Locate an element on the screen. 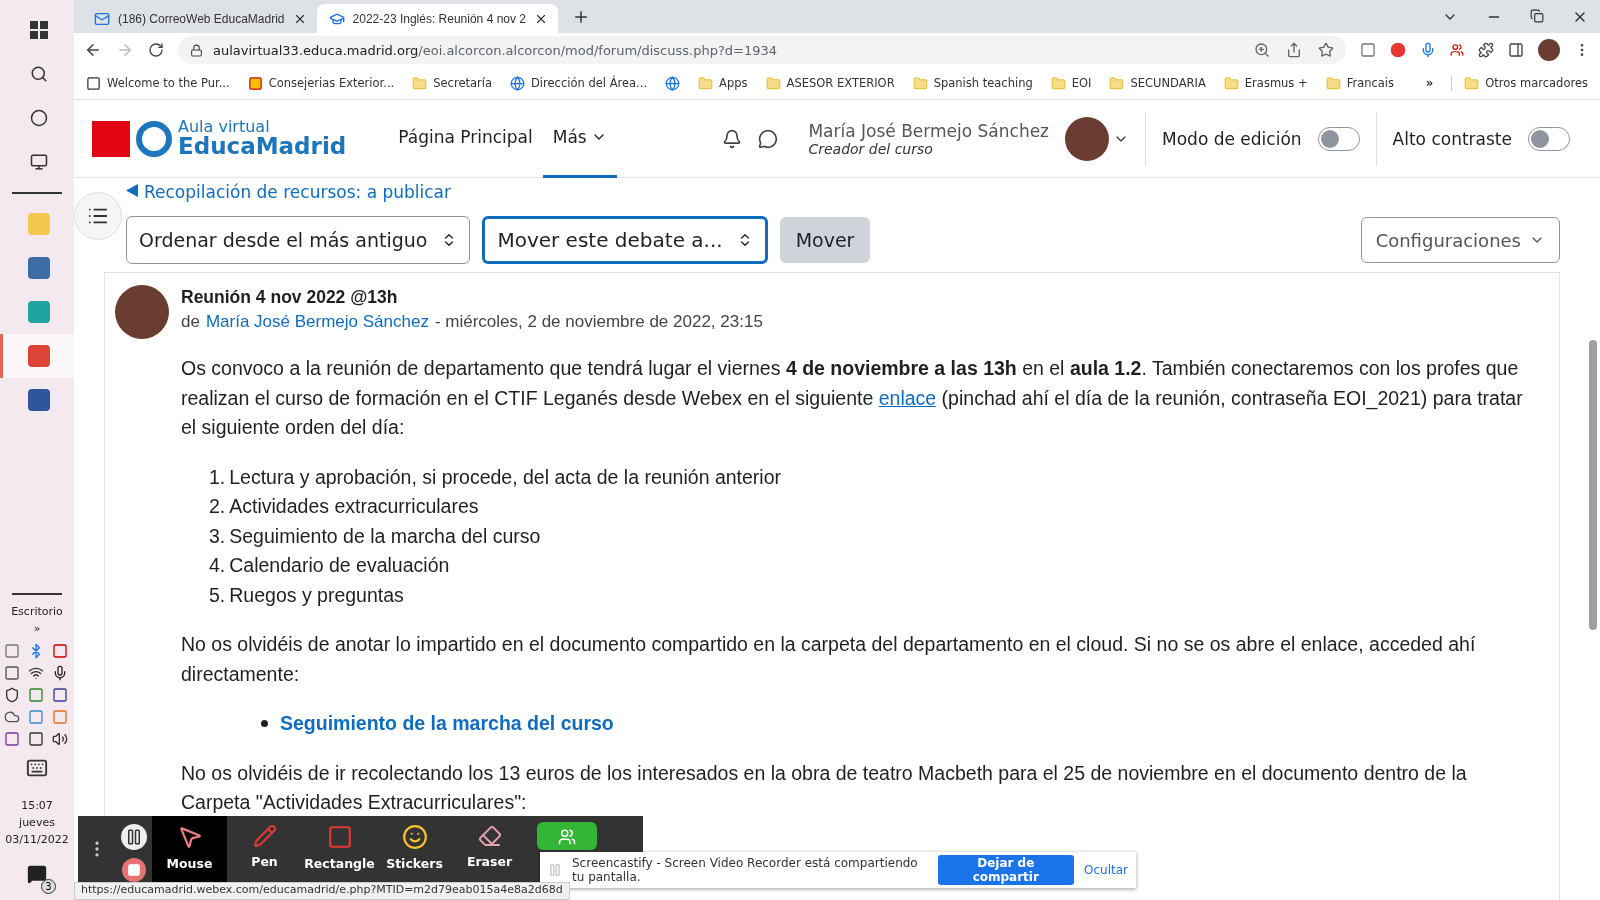  address-field: aulavirtual33.educa.madrid.org/eoi.alcorcon.alcorcon/mod/forum/discuss.php?d=1934 is located at coordinates (762, 50).